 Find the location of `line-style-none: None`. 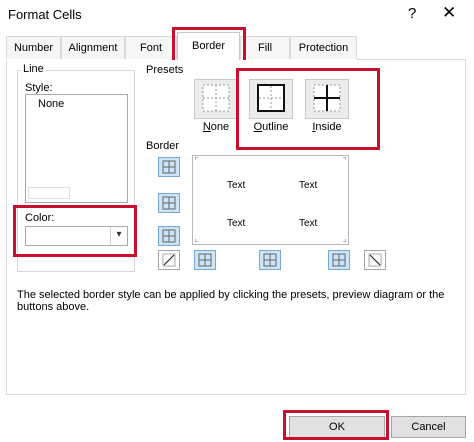

line-style-none: None is located at coordinates (51, 104).